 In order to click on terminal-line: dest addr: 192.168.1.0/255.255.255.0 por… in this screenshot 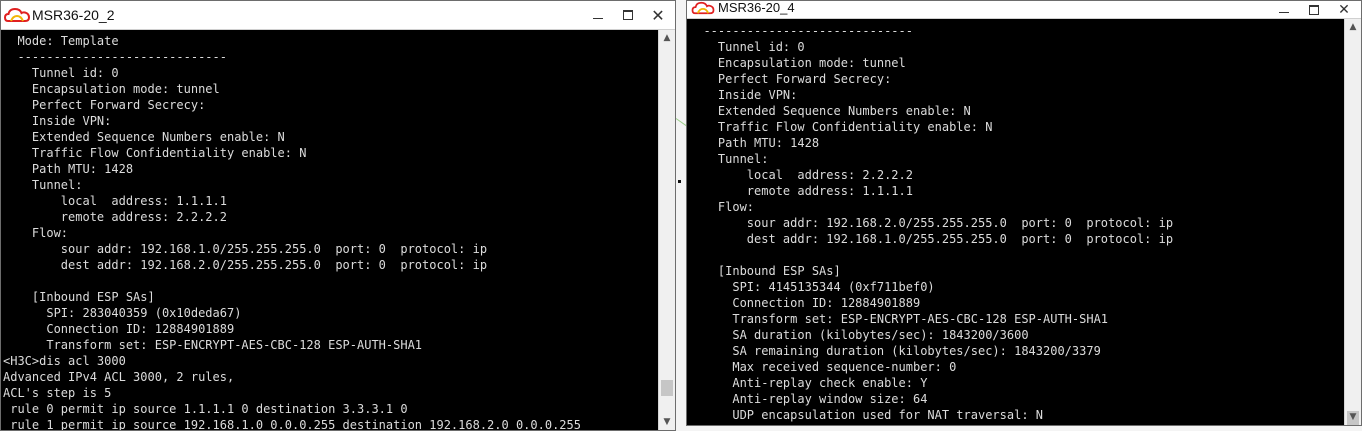, I will do `click(931, 239)`.